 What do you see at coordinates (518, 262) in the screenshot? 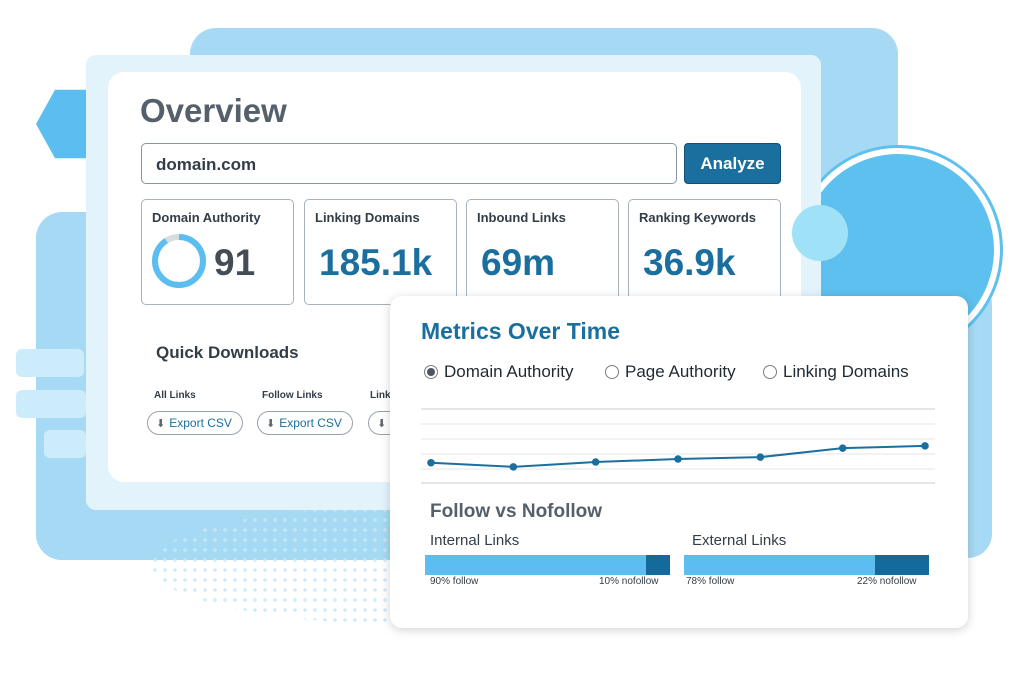
I see `metric-value: 69m` at bounding box center [518, 262].